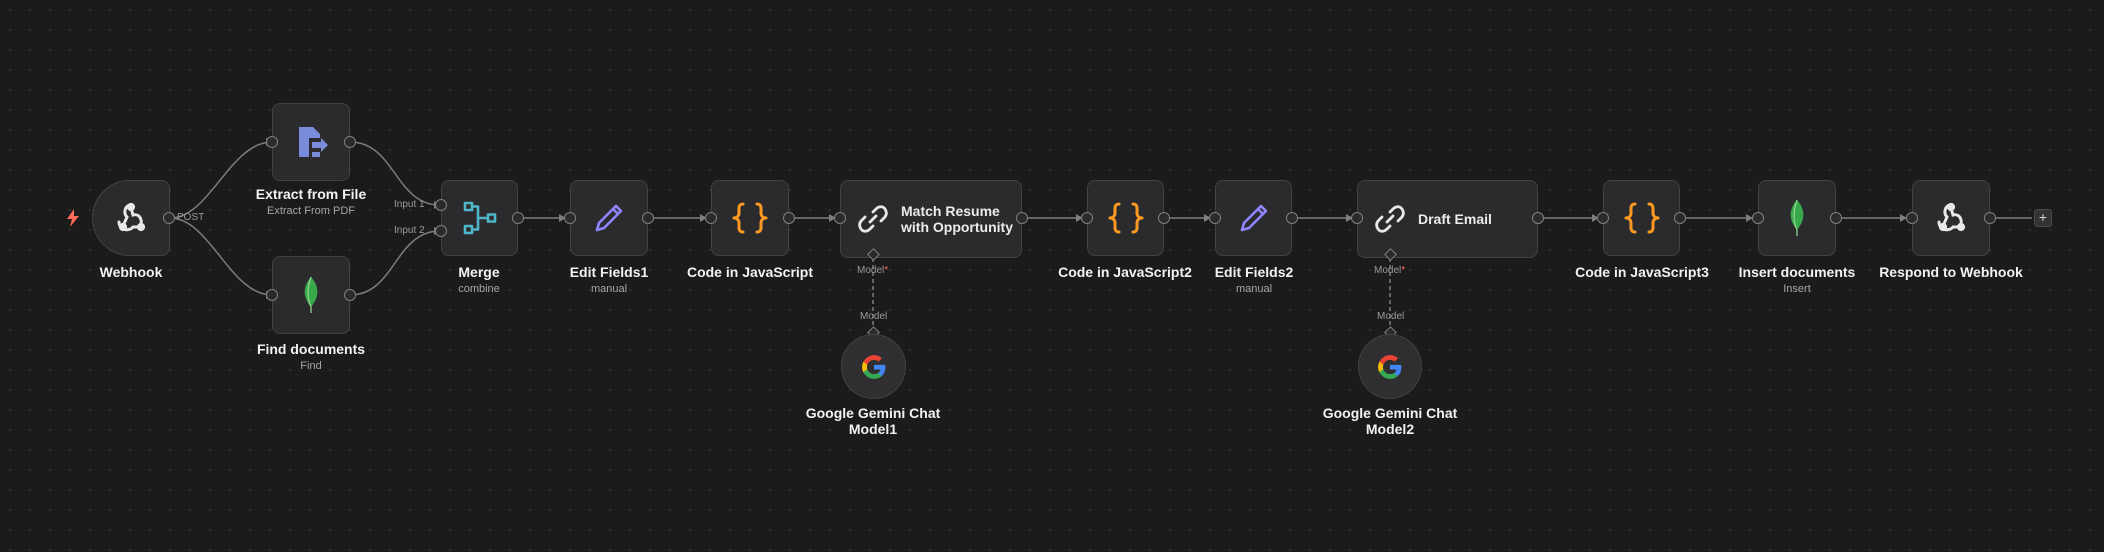  Describe the element at coordinates (874, 316) in the screenshot. I see `gemini1-model-label: Model` at that location.